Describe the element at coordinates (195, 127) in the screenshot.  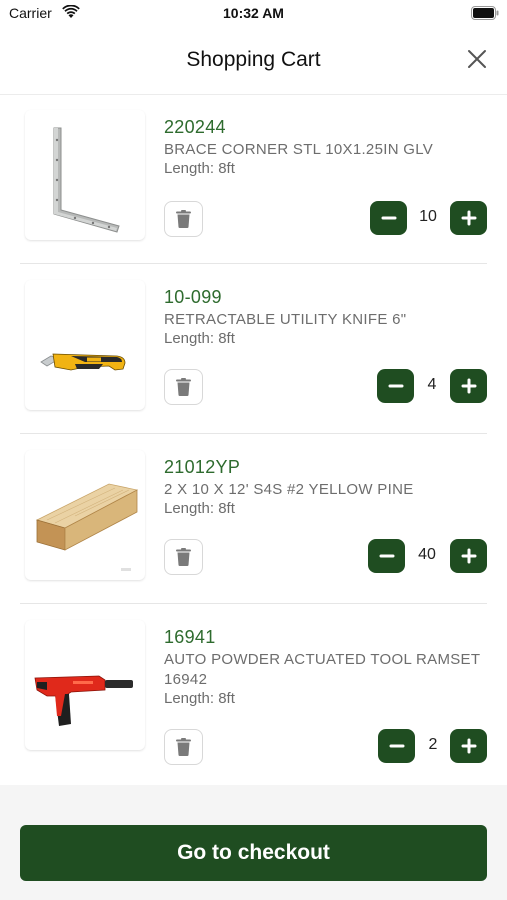
I see `item-sku: 220244` at that location.